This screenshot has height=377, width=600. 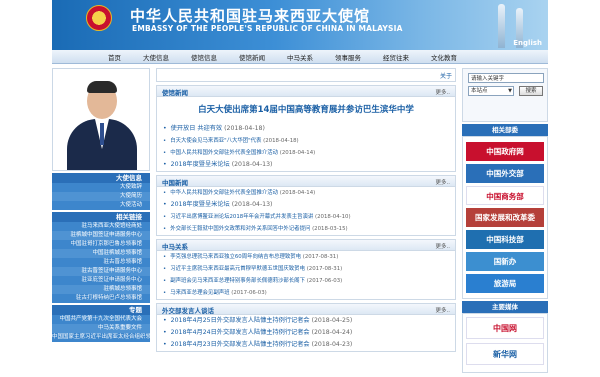 What do you see at coordinates (306, 75) in the screenshot?
I see `news-ticker: 关于` at bounding box center [306, 75].